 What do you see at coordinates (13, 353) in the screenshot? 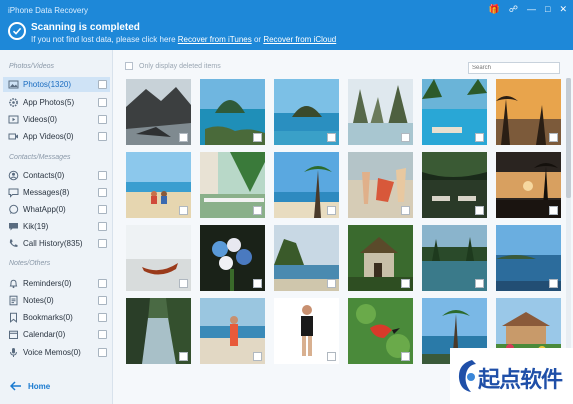
I see `microphone-icon` at bounding box center [13, 353].